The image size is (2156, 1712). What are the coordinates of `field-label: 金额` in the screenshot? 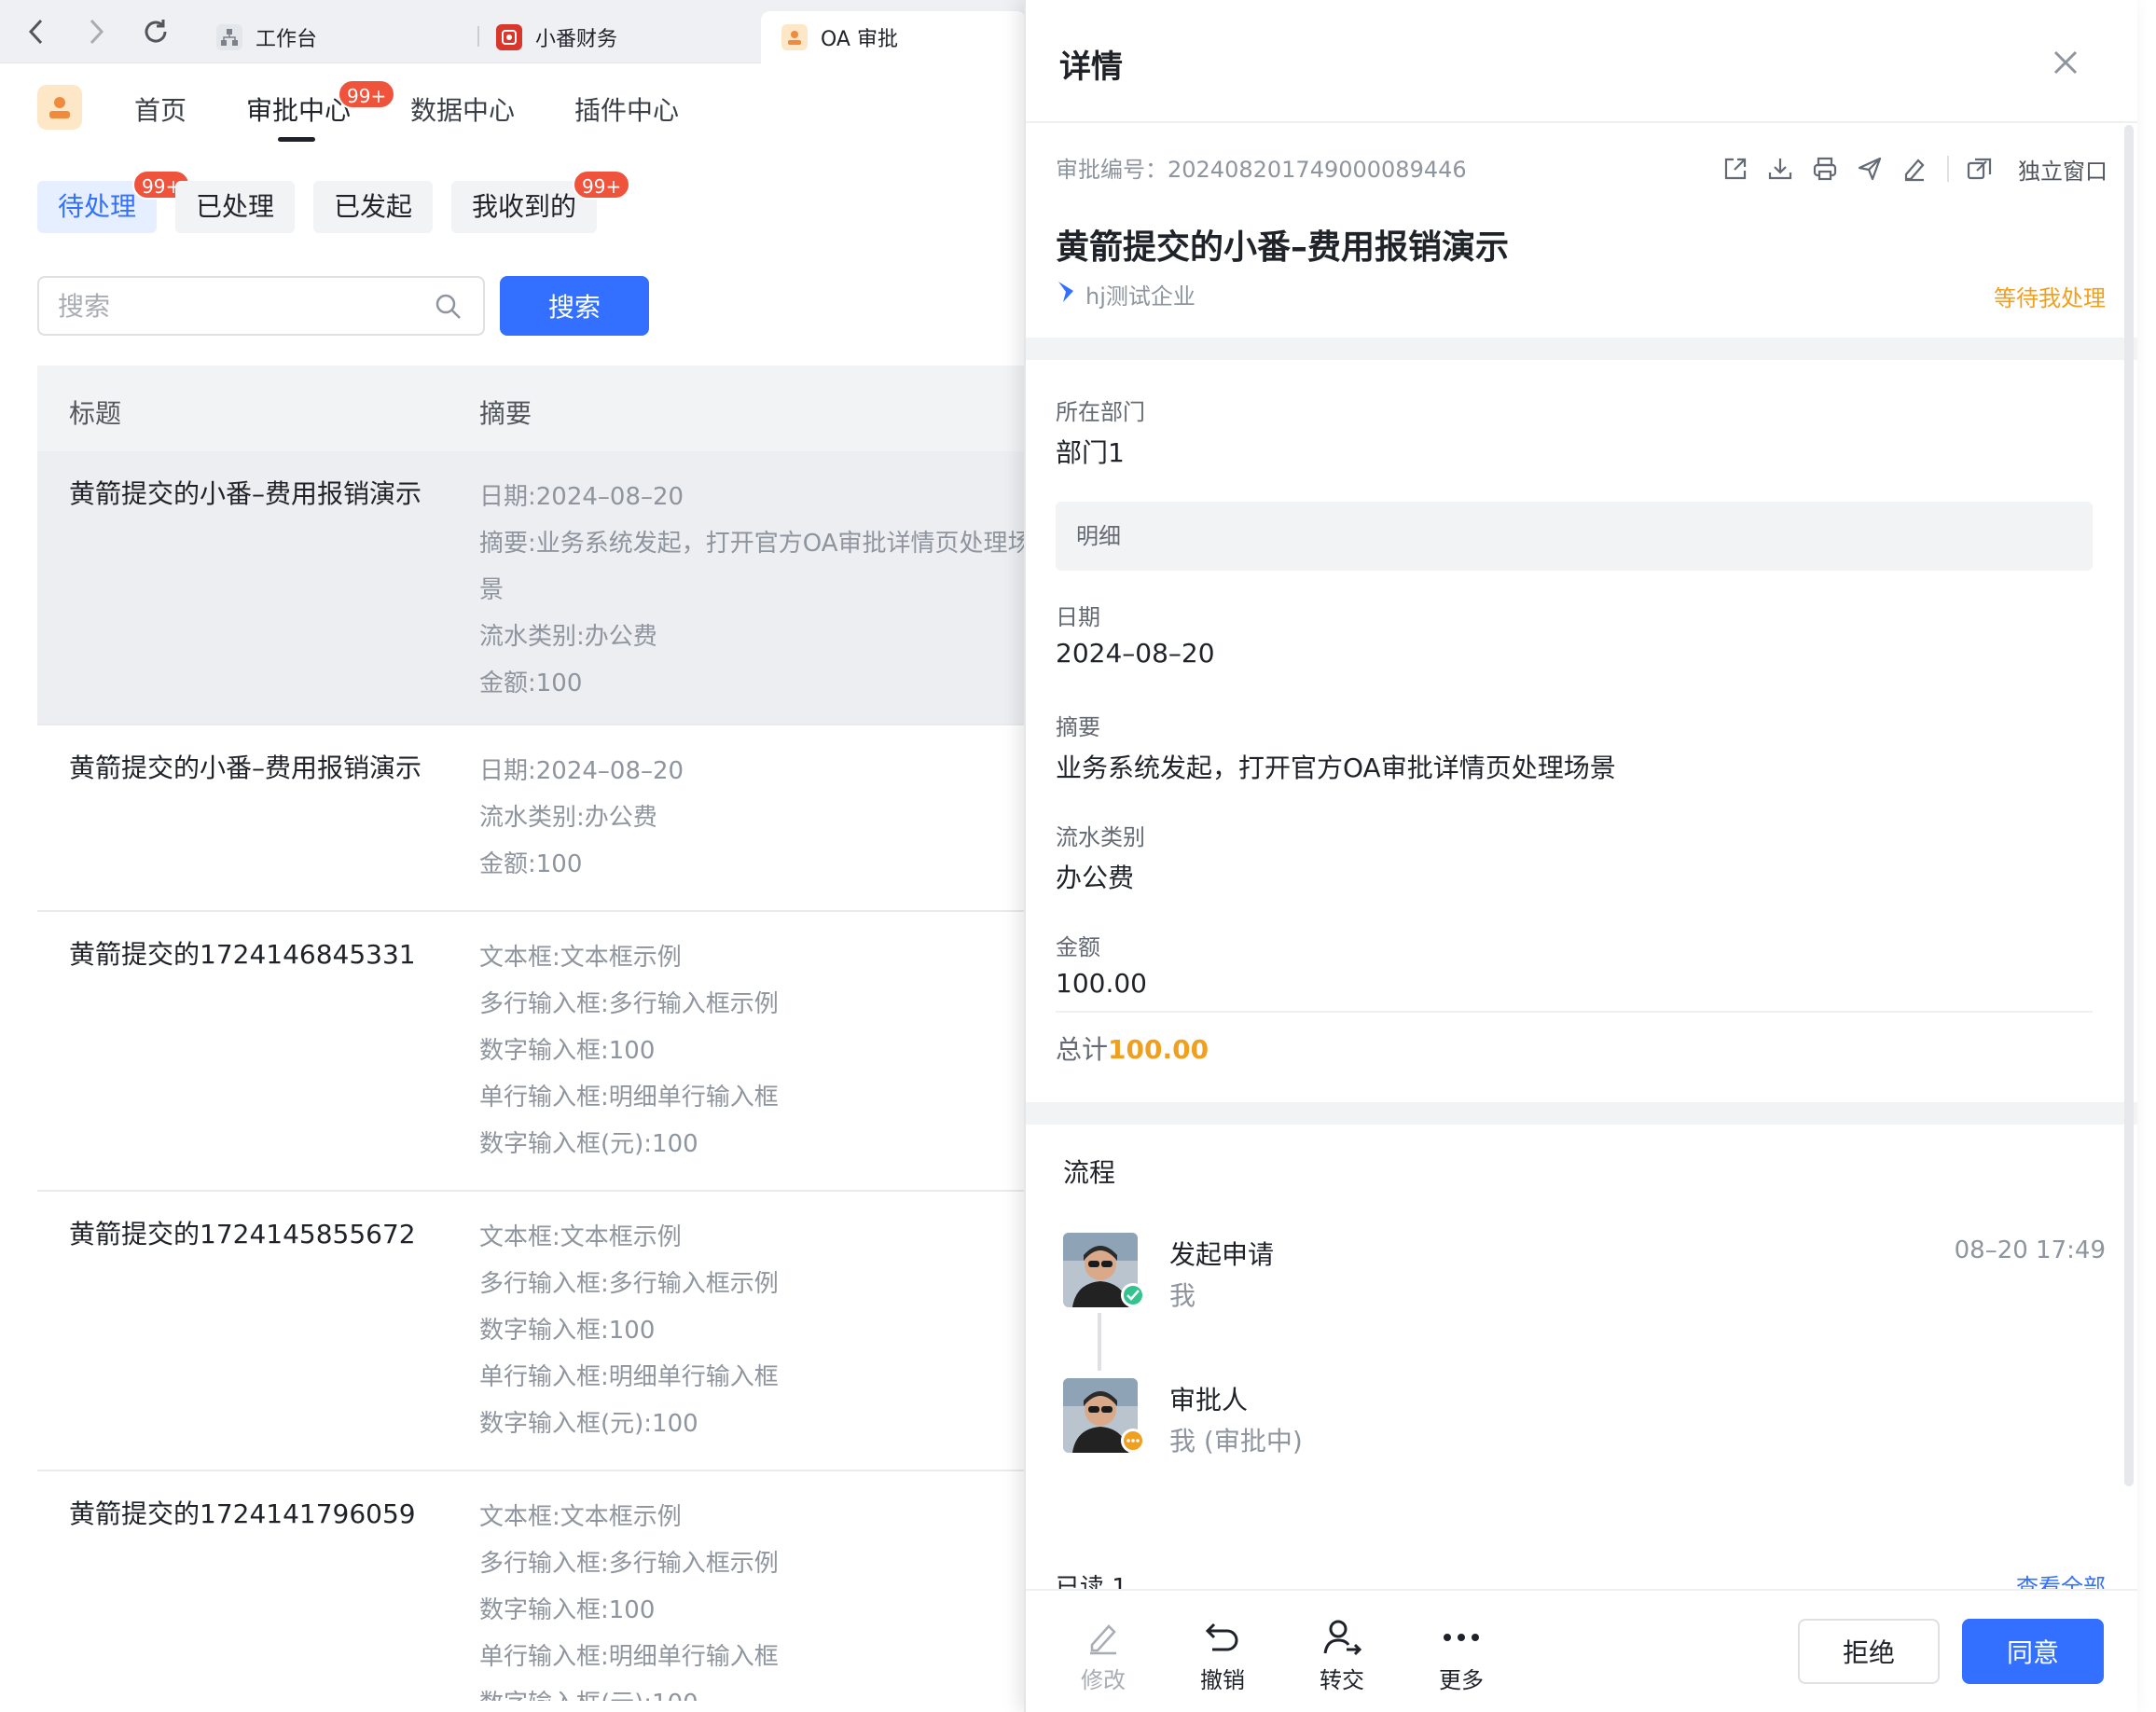 It's located at (1078, 947).